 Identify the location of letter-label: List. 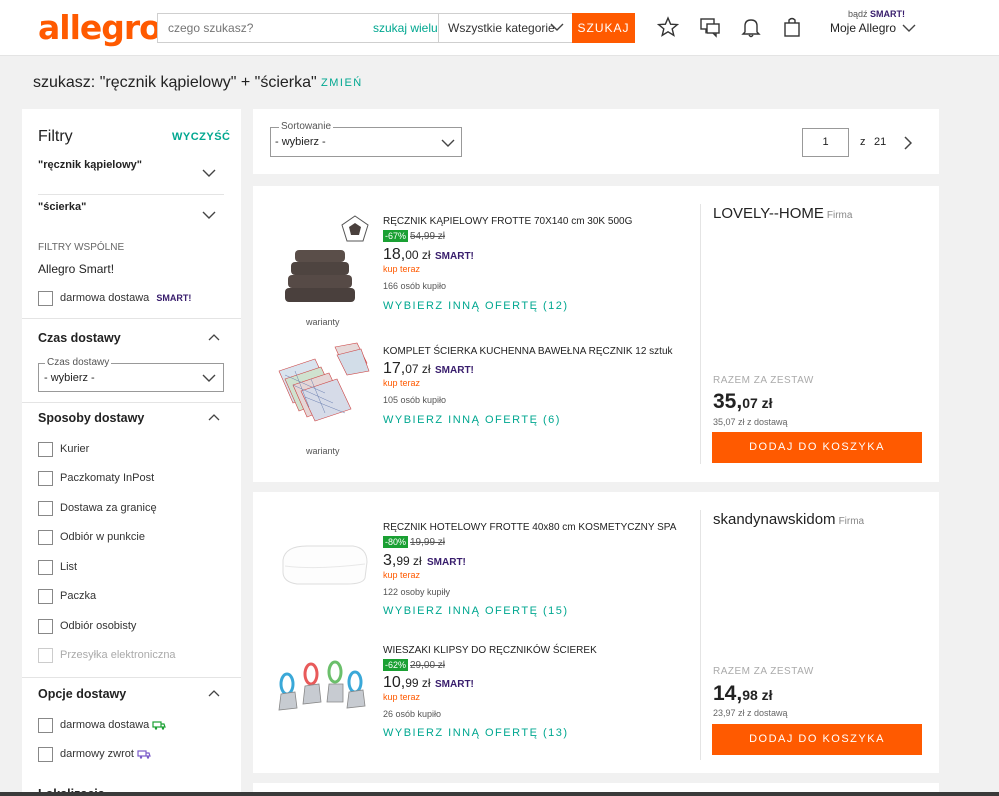
(69, 567).